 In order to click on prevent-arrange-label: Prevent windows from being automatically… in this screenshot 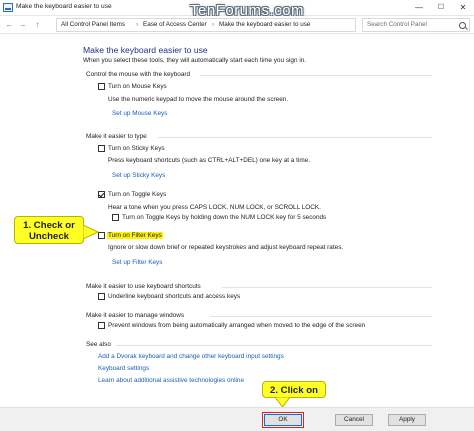, I will do `click(236, 325)`.